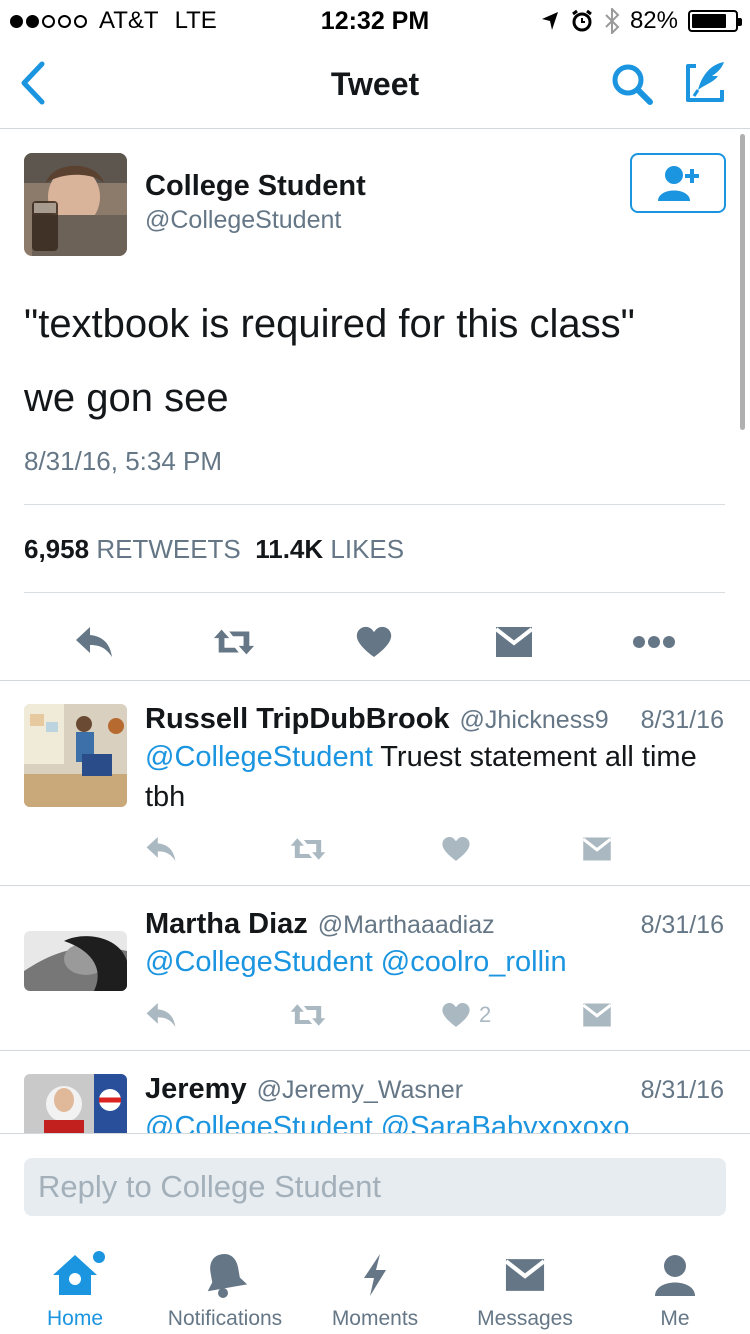  I want to click on reply-author-name: Russell TripDubBrook, so click(297, 719).